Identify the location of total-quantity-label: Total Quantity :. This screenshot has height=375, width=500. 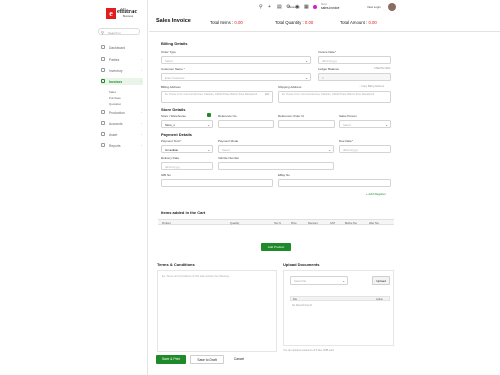
(289, 22).